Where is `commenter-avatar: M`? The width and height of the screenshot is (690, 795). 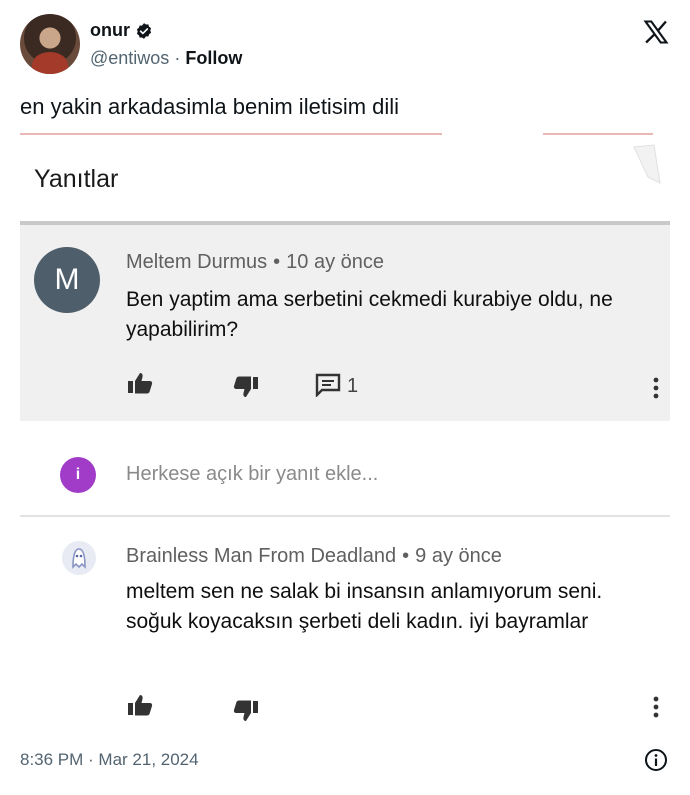 commenter-avatar: M is located at coordinates (67, 280).